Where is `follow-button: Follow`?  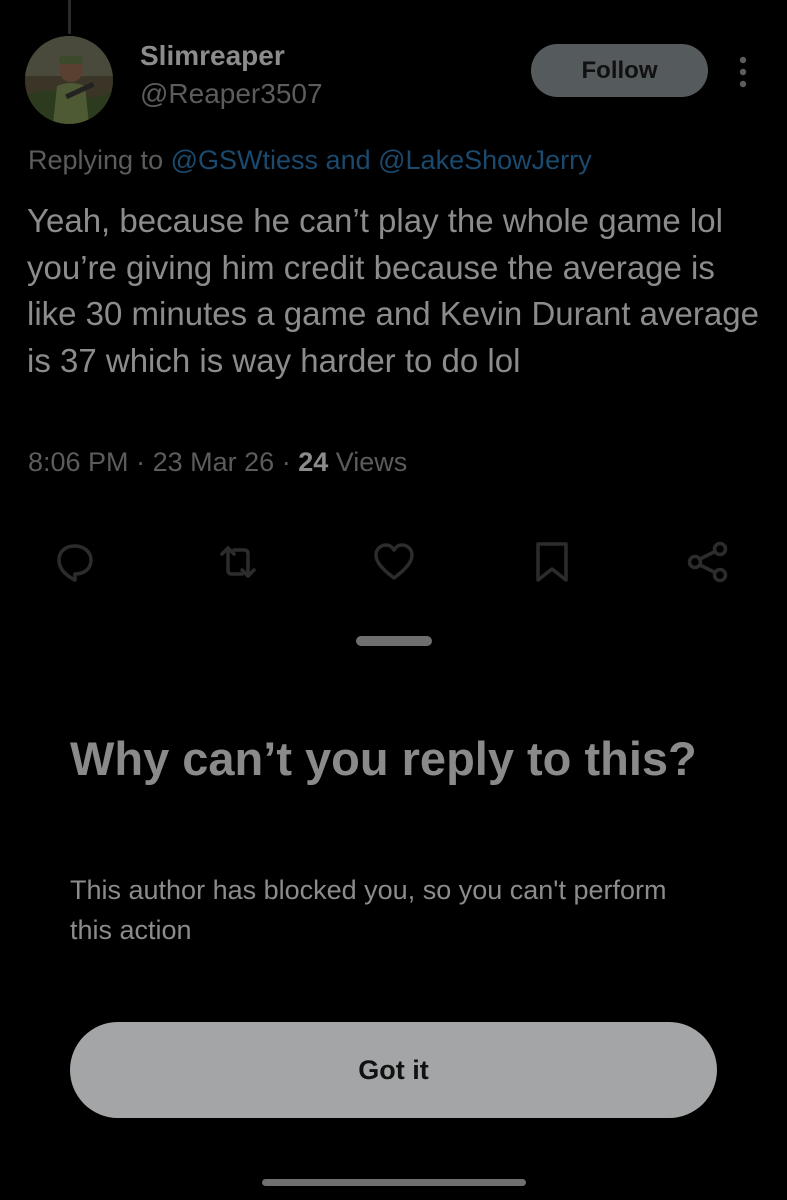
follow-button: Follow is located at coordinates (619, 70).